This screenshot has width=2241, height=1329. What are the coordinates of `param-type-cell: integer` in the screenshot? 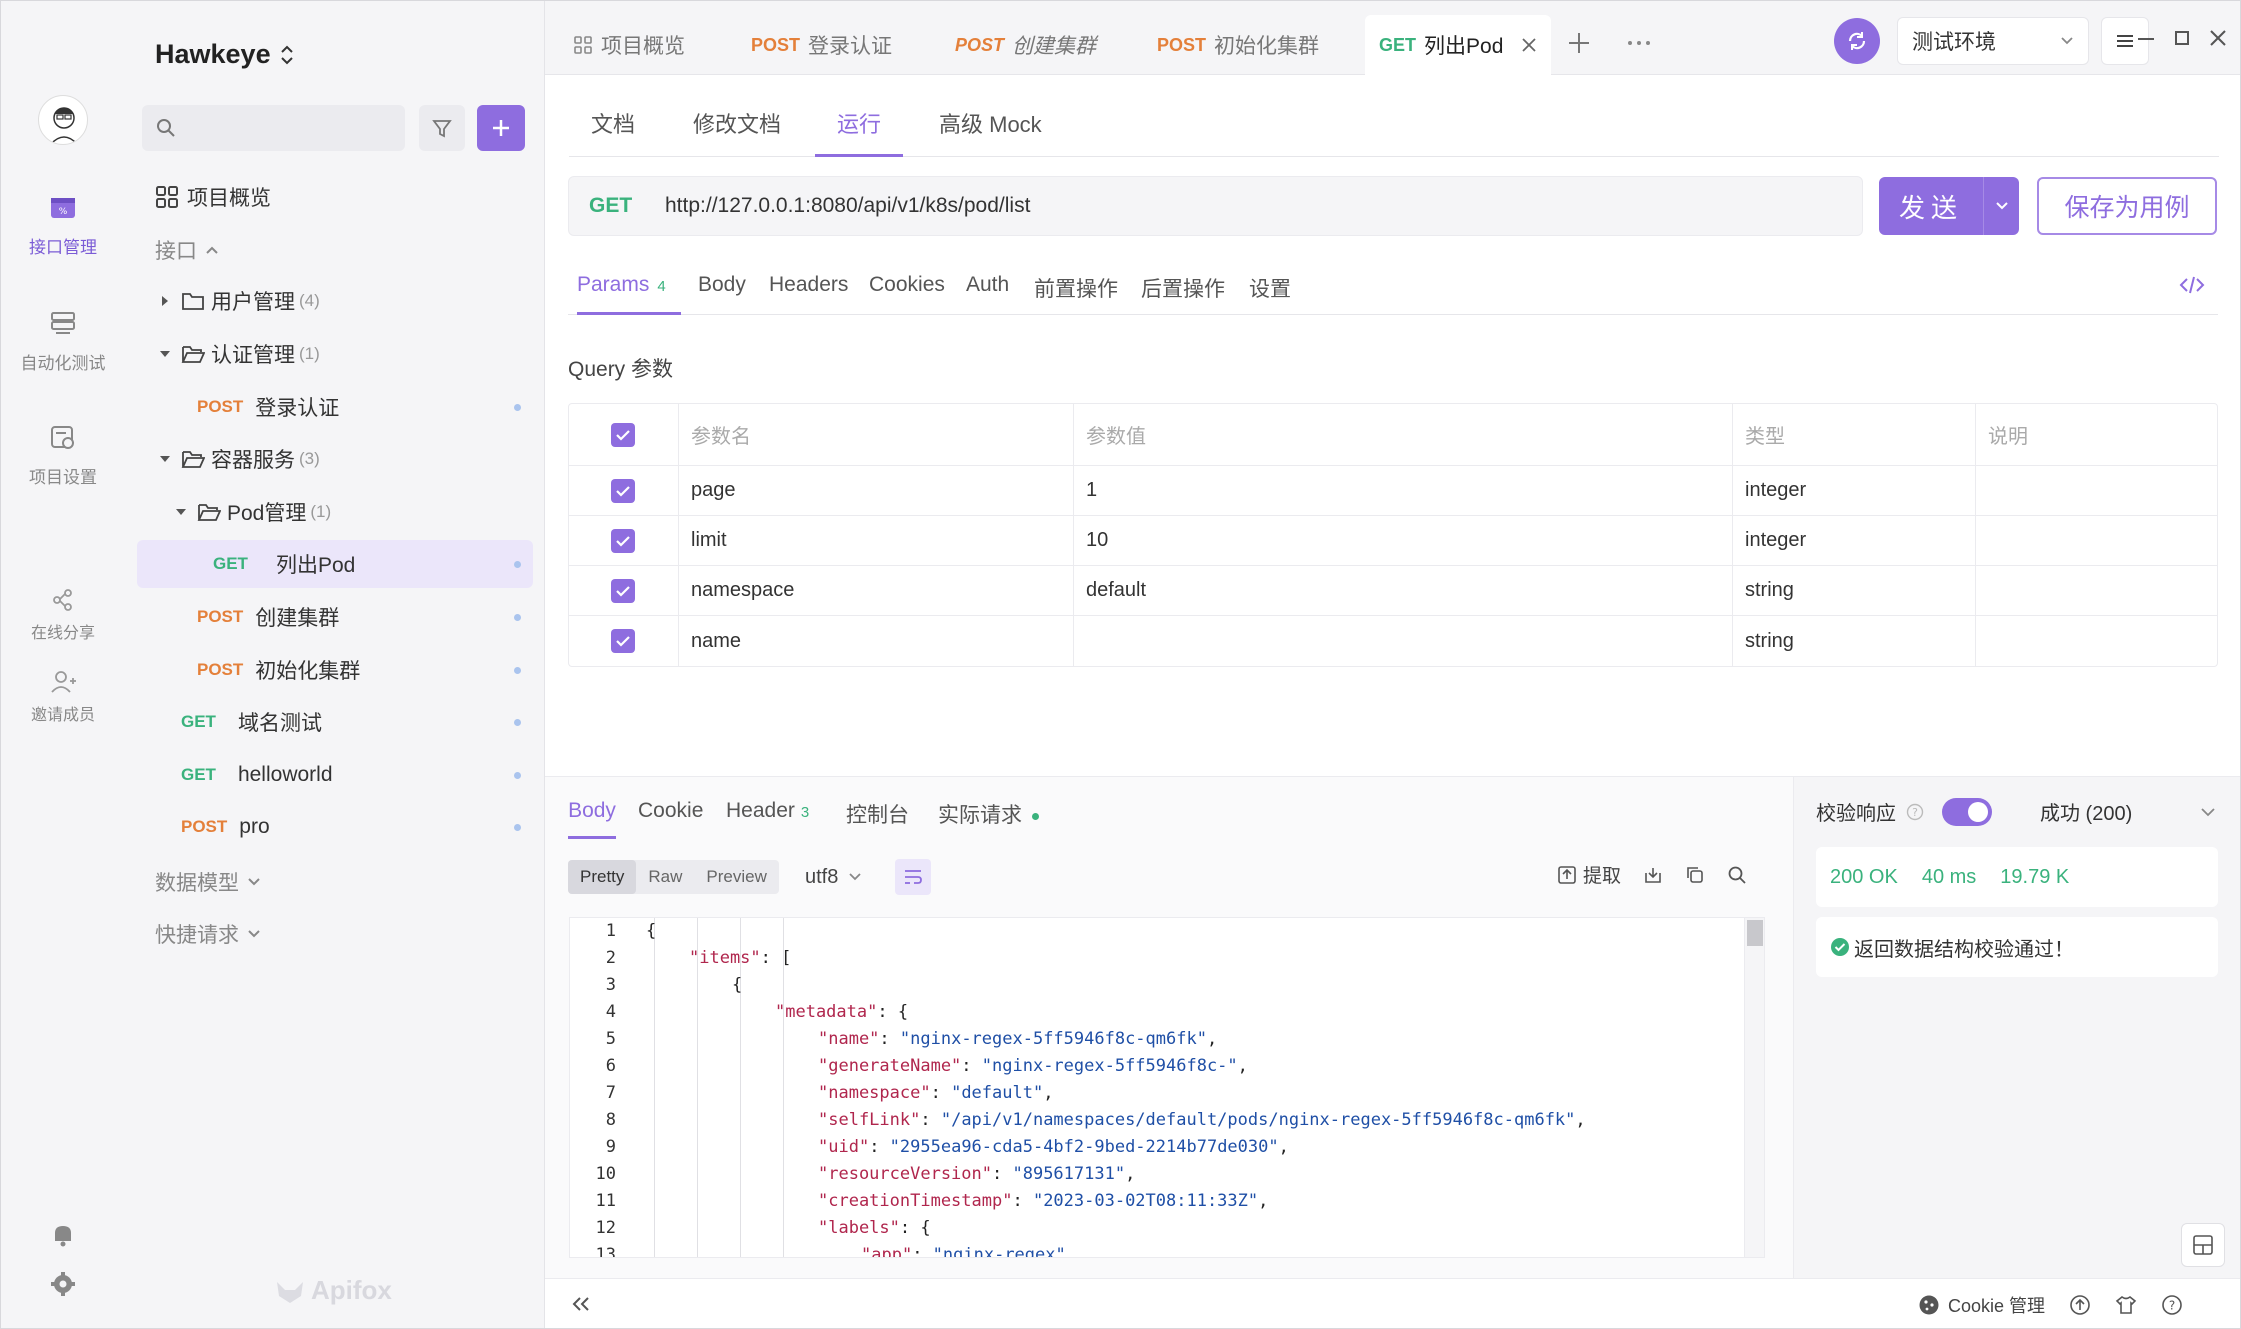 It's located at (1854, 490).